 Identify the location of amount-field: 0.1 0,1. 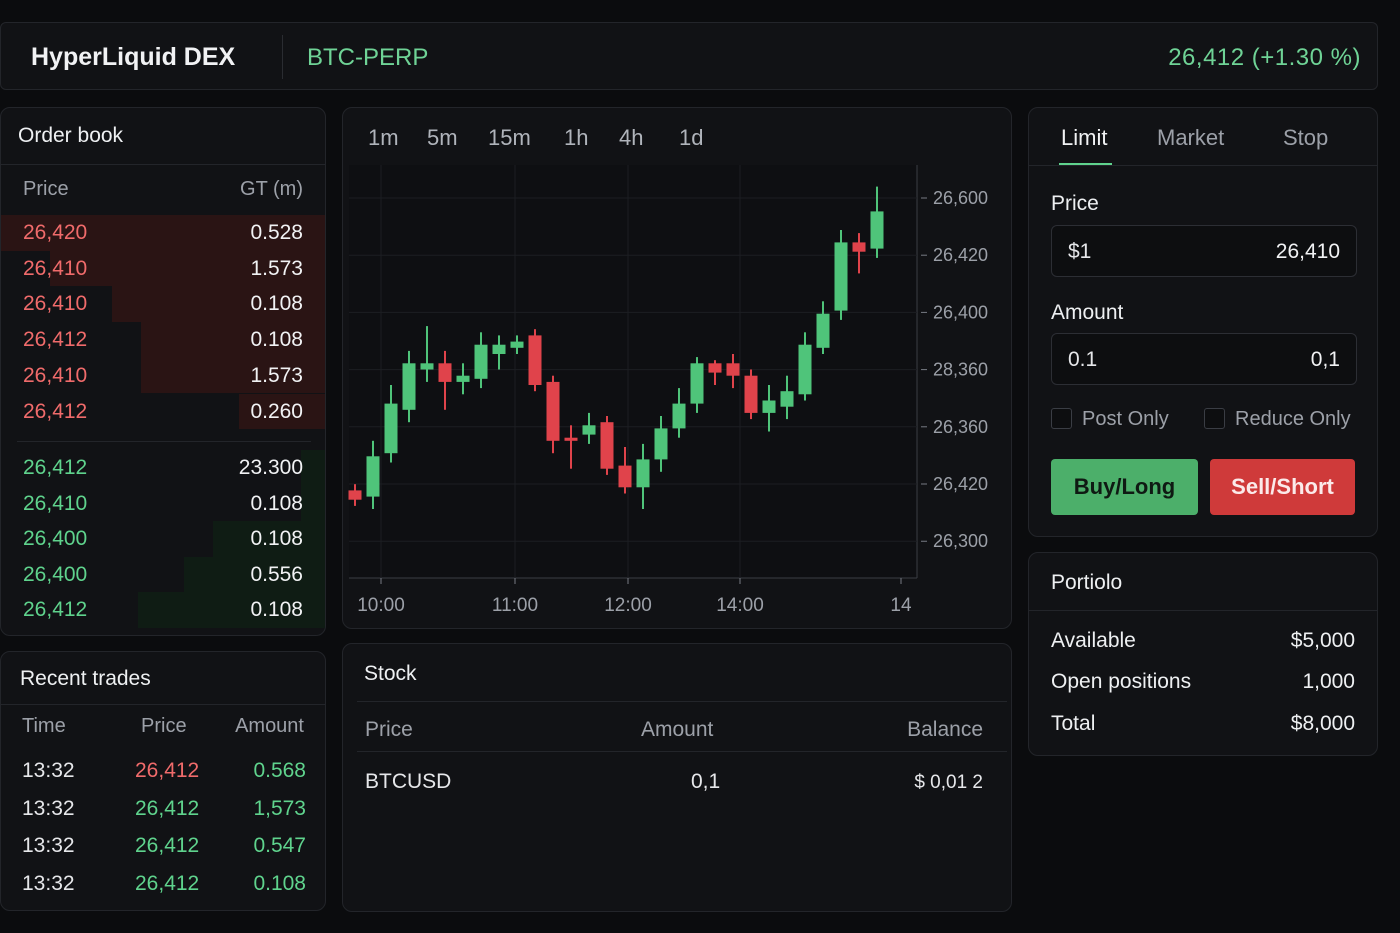
(1204, 359).